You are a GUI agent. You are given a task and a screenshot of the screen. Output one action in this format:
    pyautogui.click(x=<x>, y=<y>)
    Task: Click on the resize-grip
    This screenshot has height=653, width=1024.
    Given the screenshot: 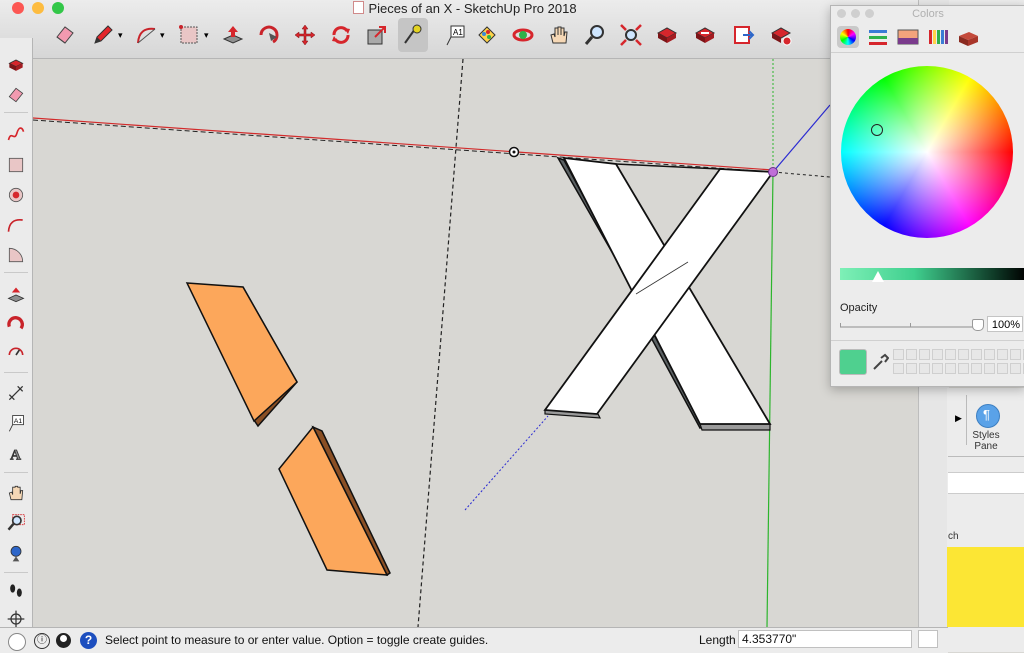 What is the action you would take?
    pyautogui.click(x=928, y=639)
    